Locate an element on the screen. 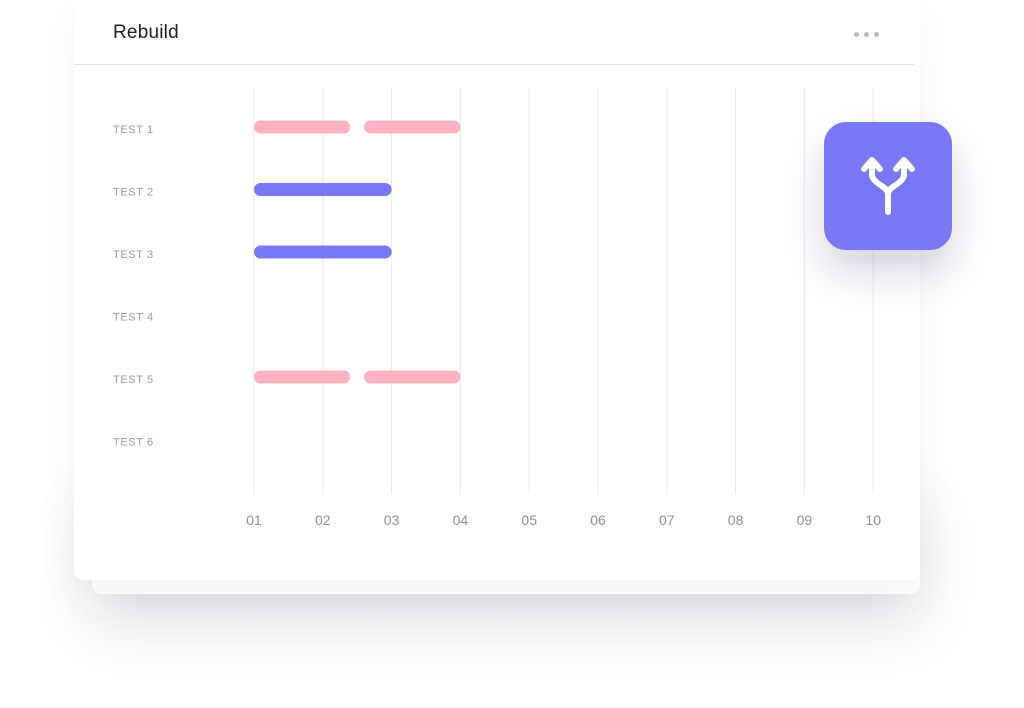 Image resolution: width=1024 pixels, height=708 pixels. row-labels: TEST 1 TEST 2 TEST 3 TEST 4 TEST 5 TEST 6 is located at coordinates (133, 286).